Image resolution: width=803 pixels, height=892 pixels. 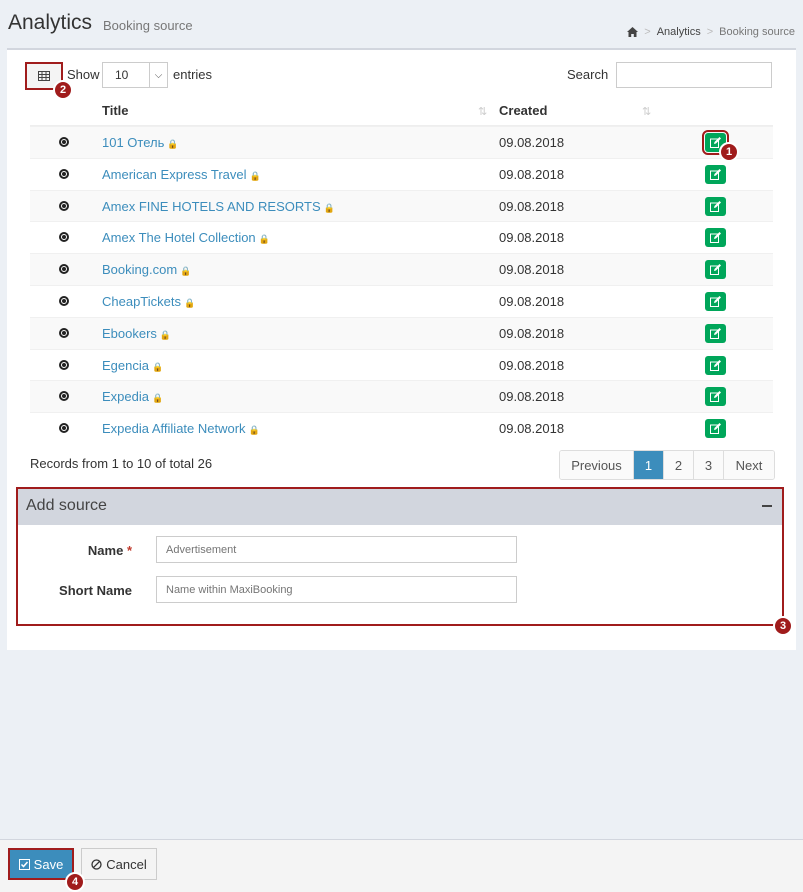 What do you see at coordinates (401, 300) in the screenshot?
I see `table-row: CheapTickets 🔒 09.08.2018` at bounding box center [401, 300].